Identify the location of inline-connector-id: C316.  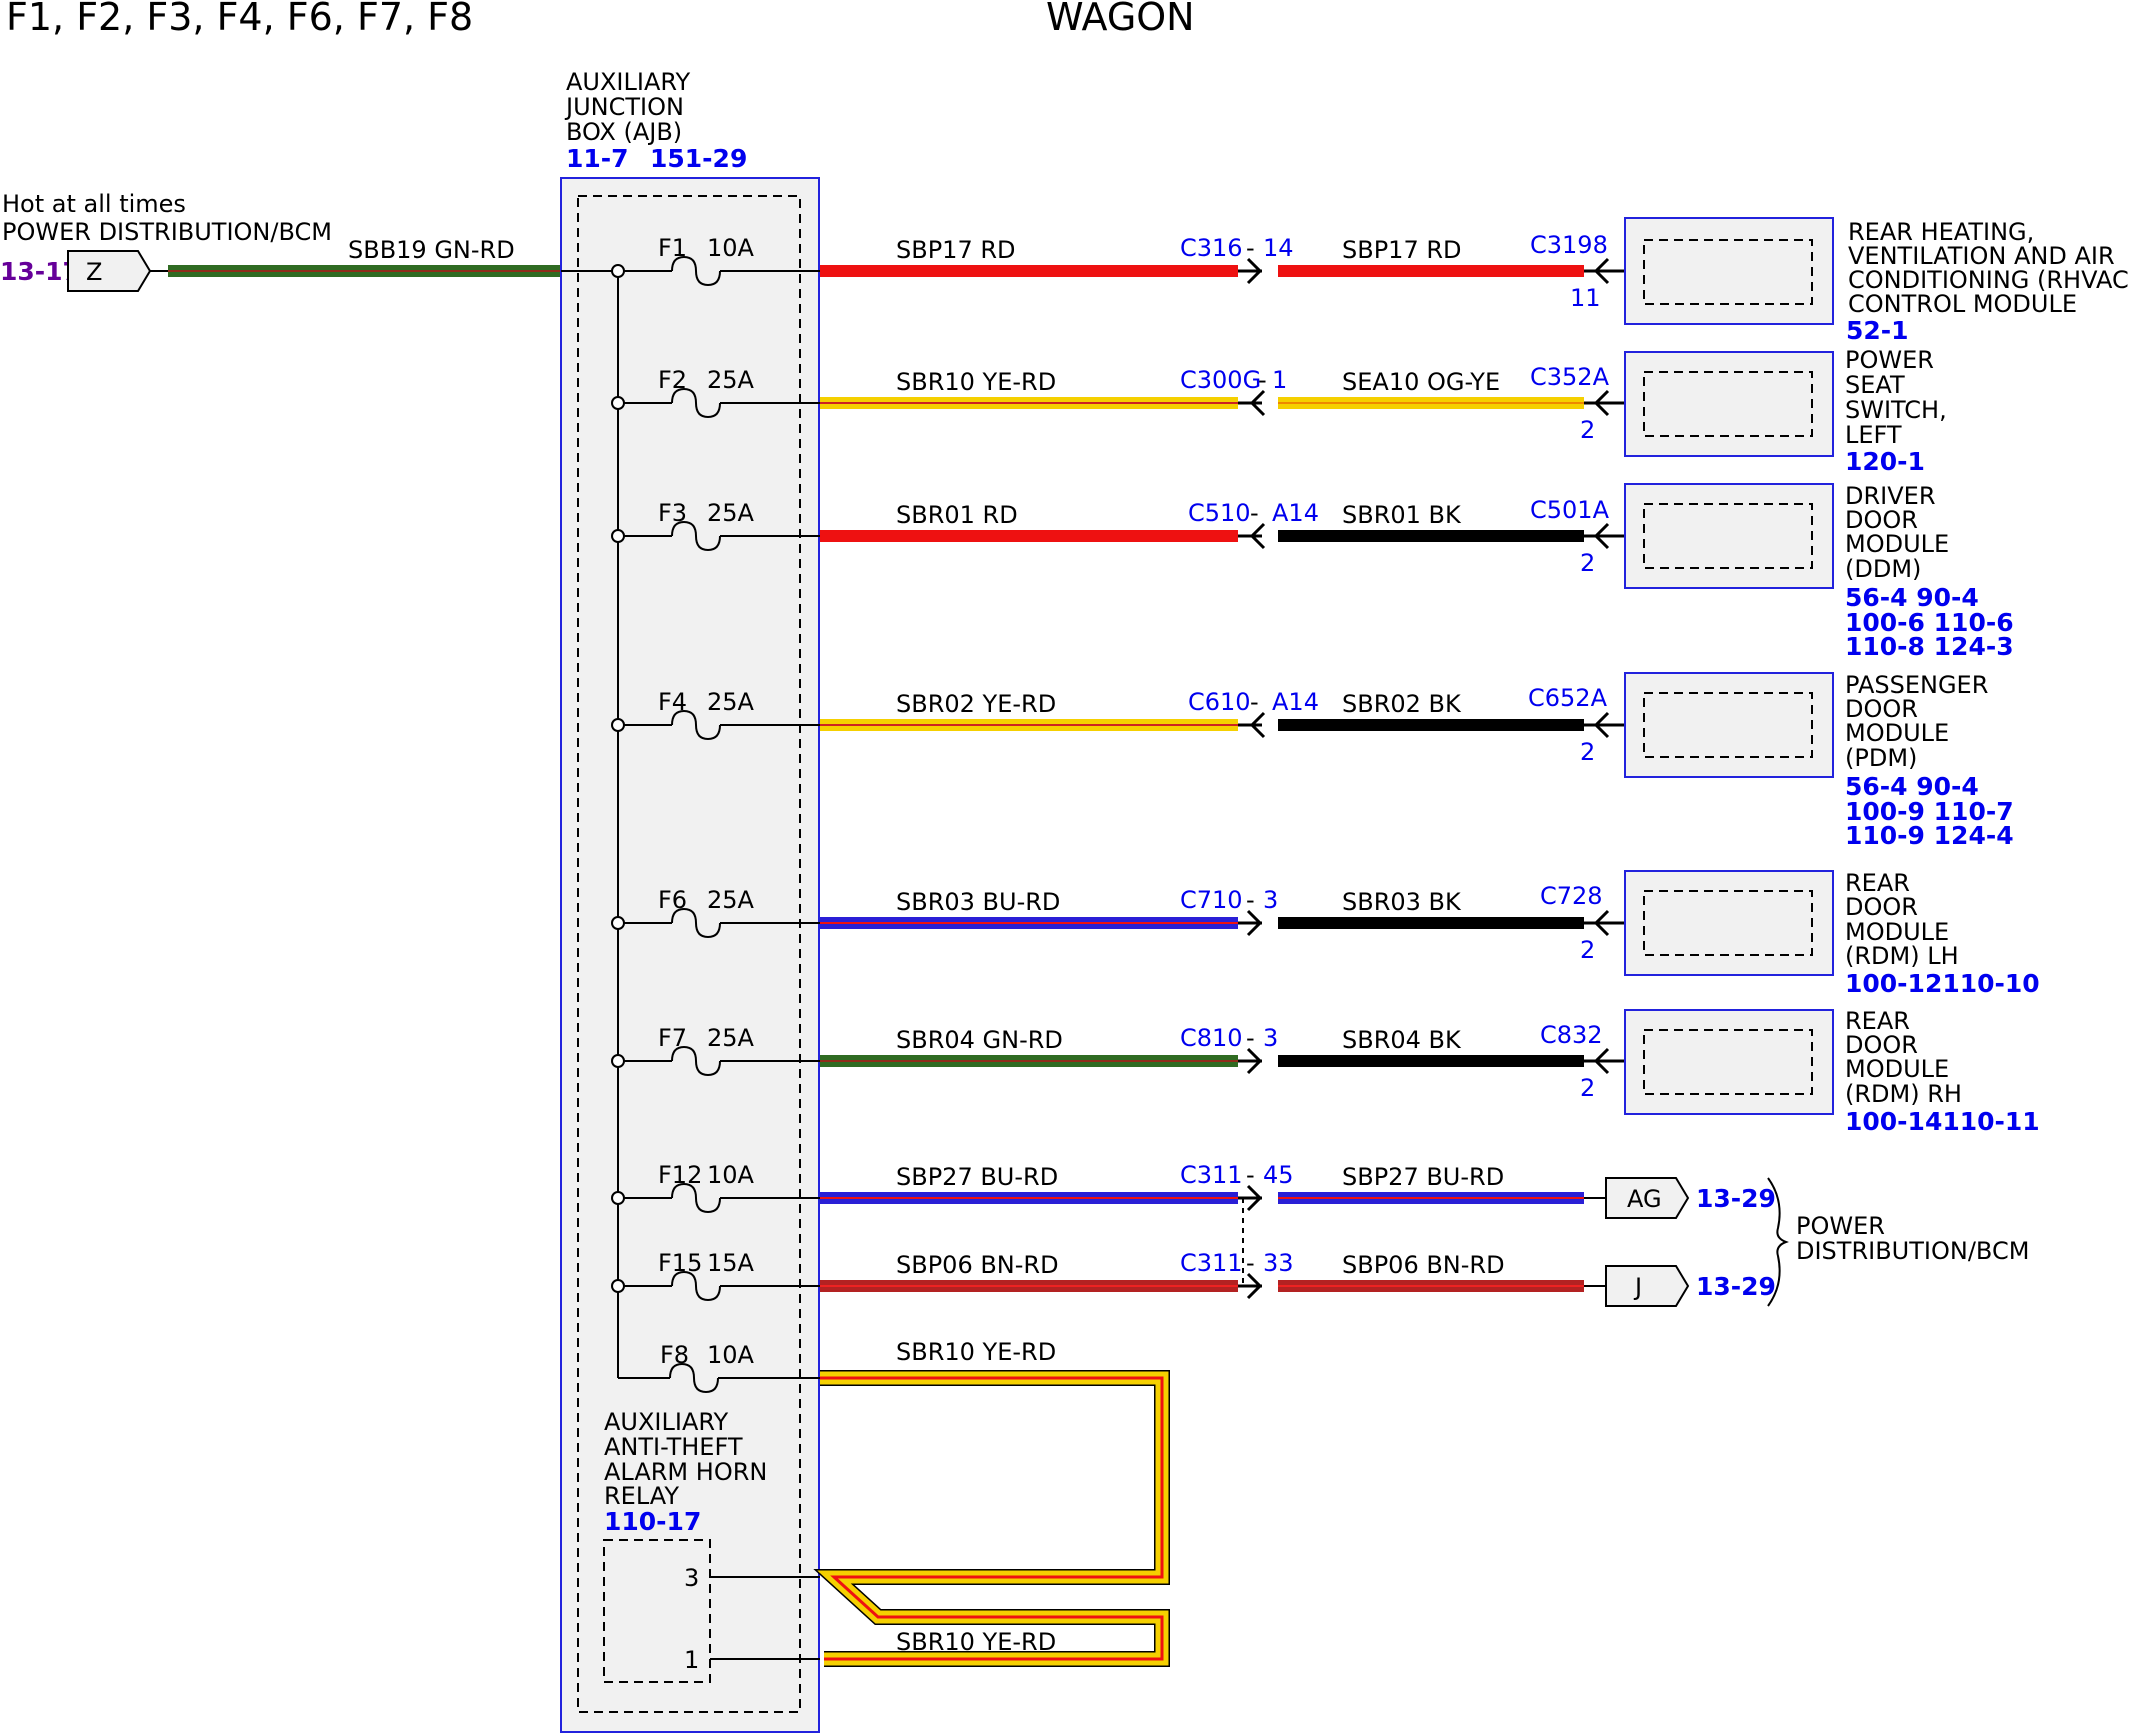
(1211, 248).